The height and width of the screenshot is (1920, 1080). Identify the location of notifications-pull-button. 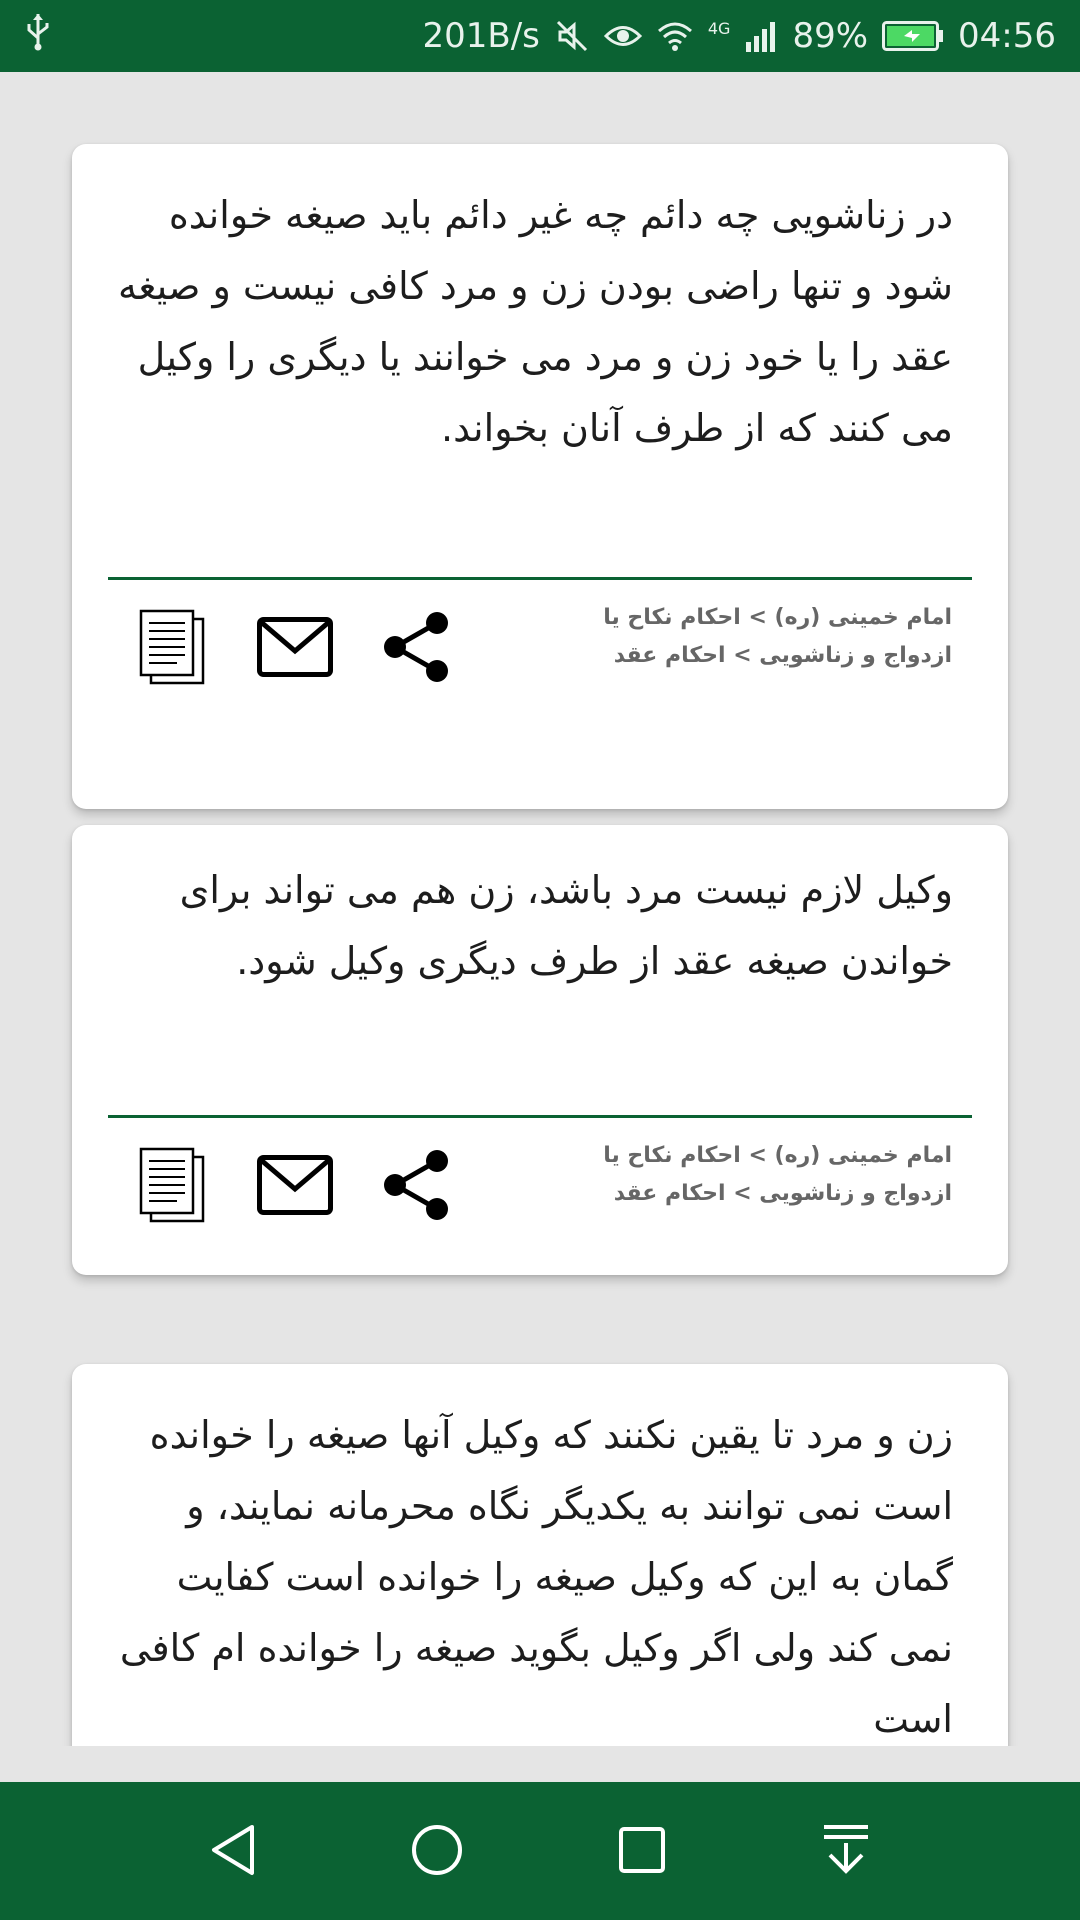
(846, 1852).